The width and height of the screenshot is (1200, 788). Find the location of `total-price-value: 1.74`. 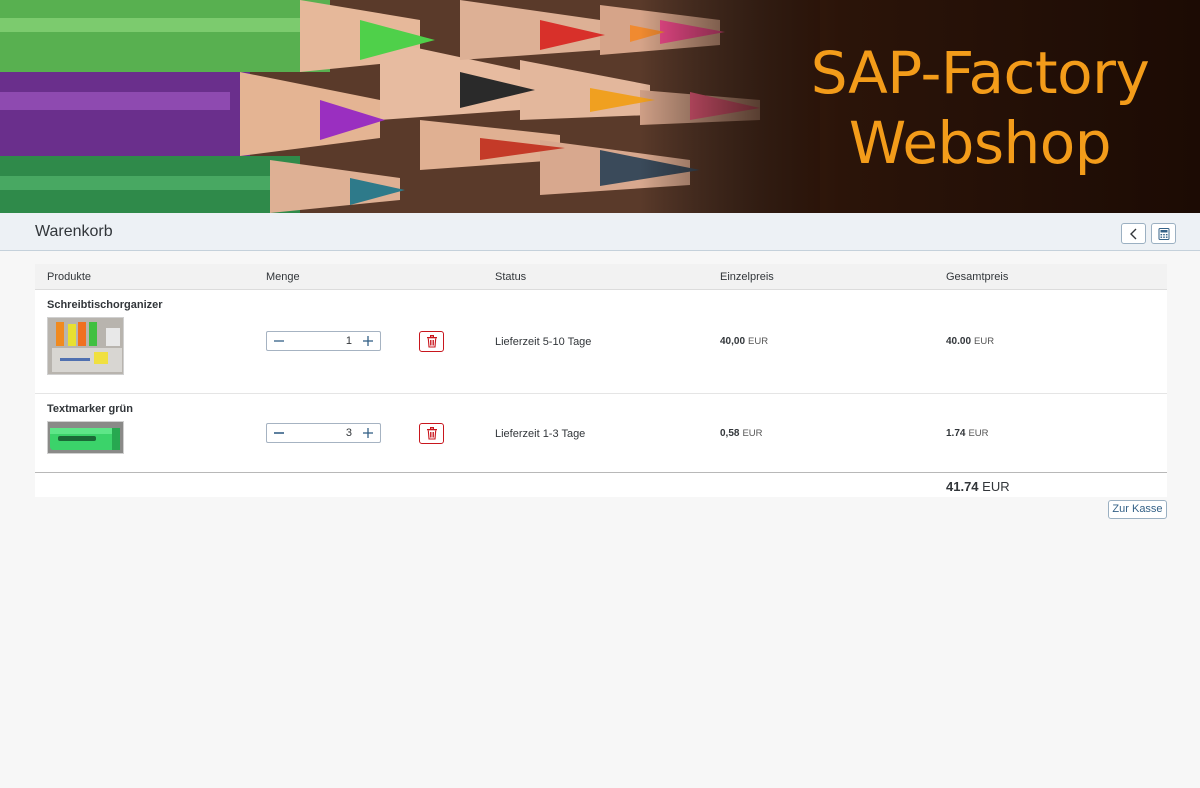

total-price-value: 1.74 is located at coordinates (956, 433).